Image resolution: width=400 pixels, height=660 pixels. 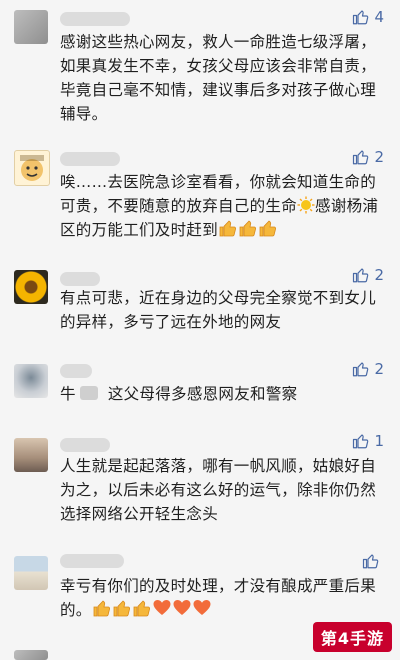 What do you see at coordinates (352, 637) in the screenshot?
I see `site-watermark: 第4手游` at bounding box center [352, 637].